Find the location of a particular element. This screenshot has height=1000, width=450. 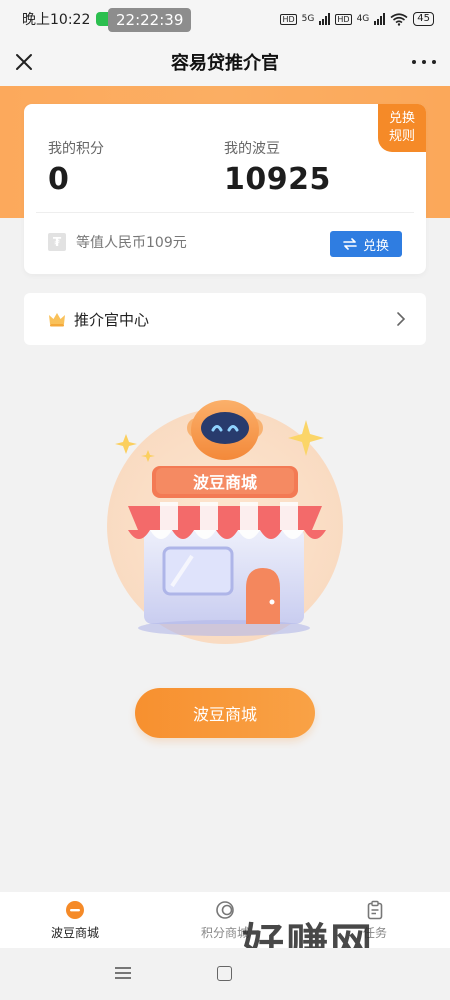

tab-bean-mall: 波豆商城 is located at coordinates (75, 920).